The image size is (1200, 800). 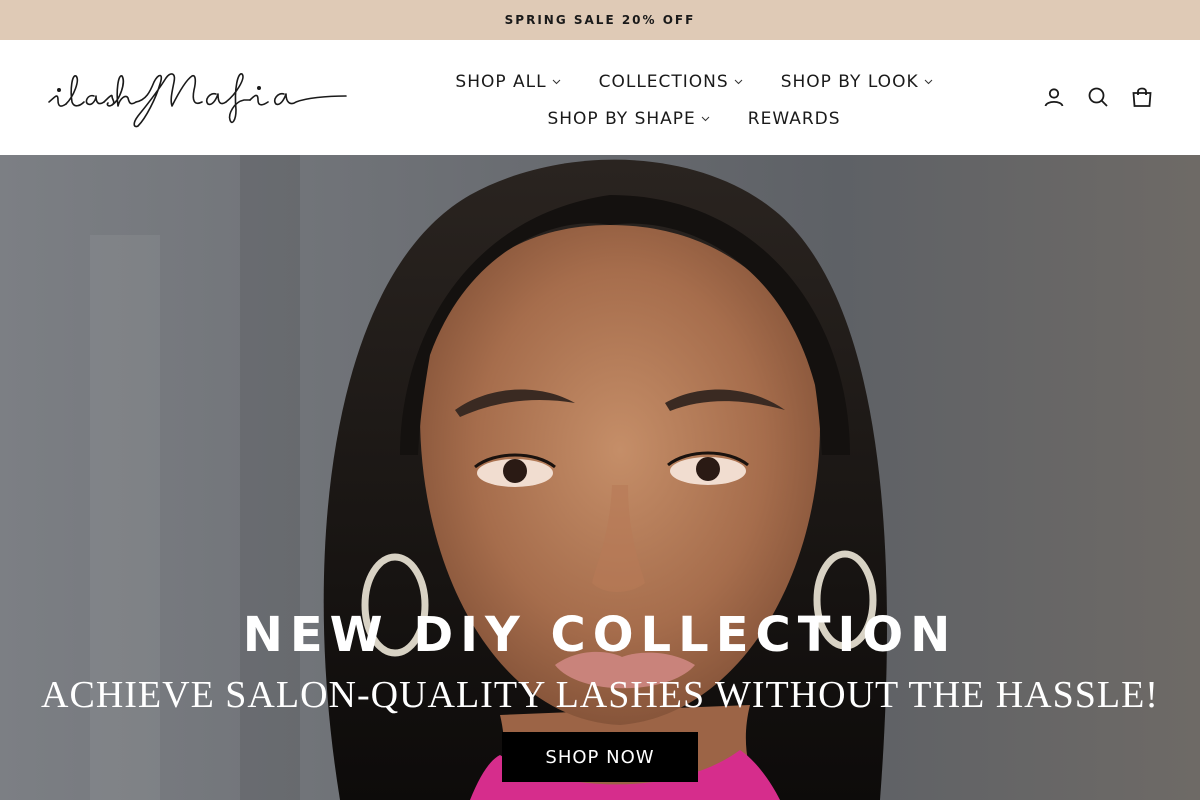 I want to click on nav-item-shop-all: SHOP ALL, so click(x=507, y=82).